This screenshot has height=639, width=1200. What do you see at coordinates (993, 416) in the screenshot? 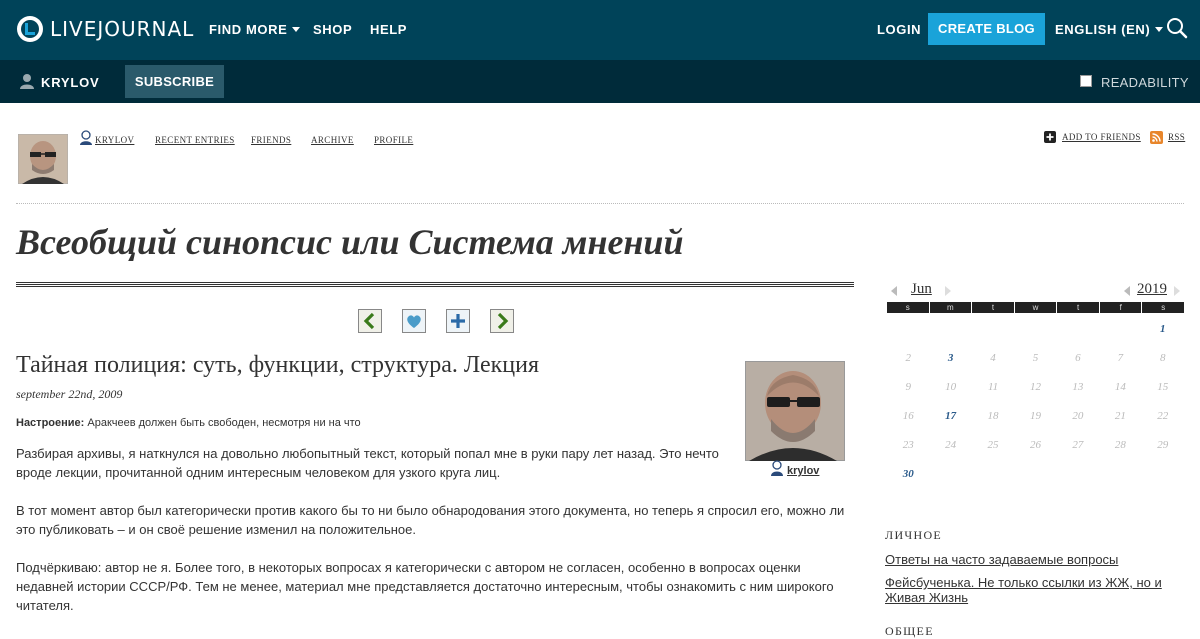
I see `calendar-day: 18` at bounding box center [993, 416].